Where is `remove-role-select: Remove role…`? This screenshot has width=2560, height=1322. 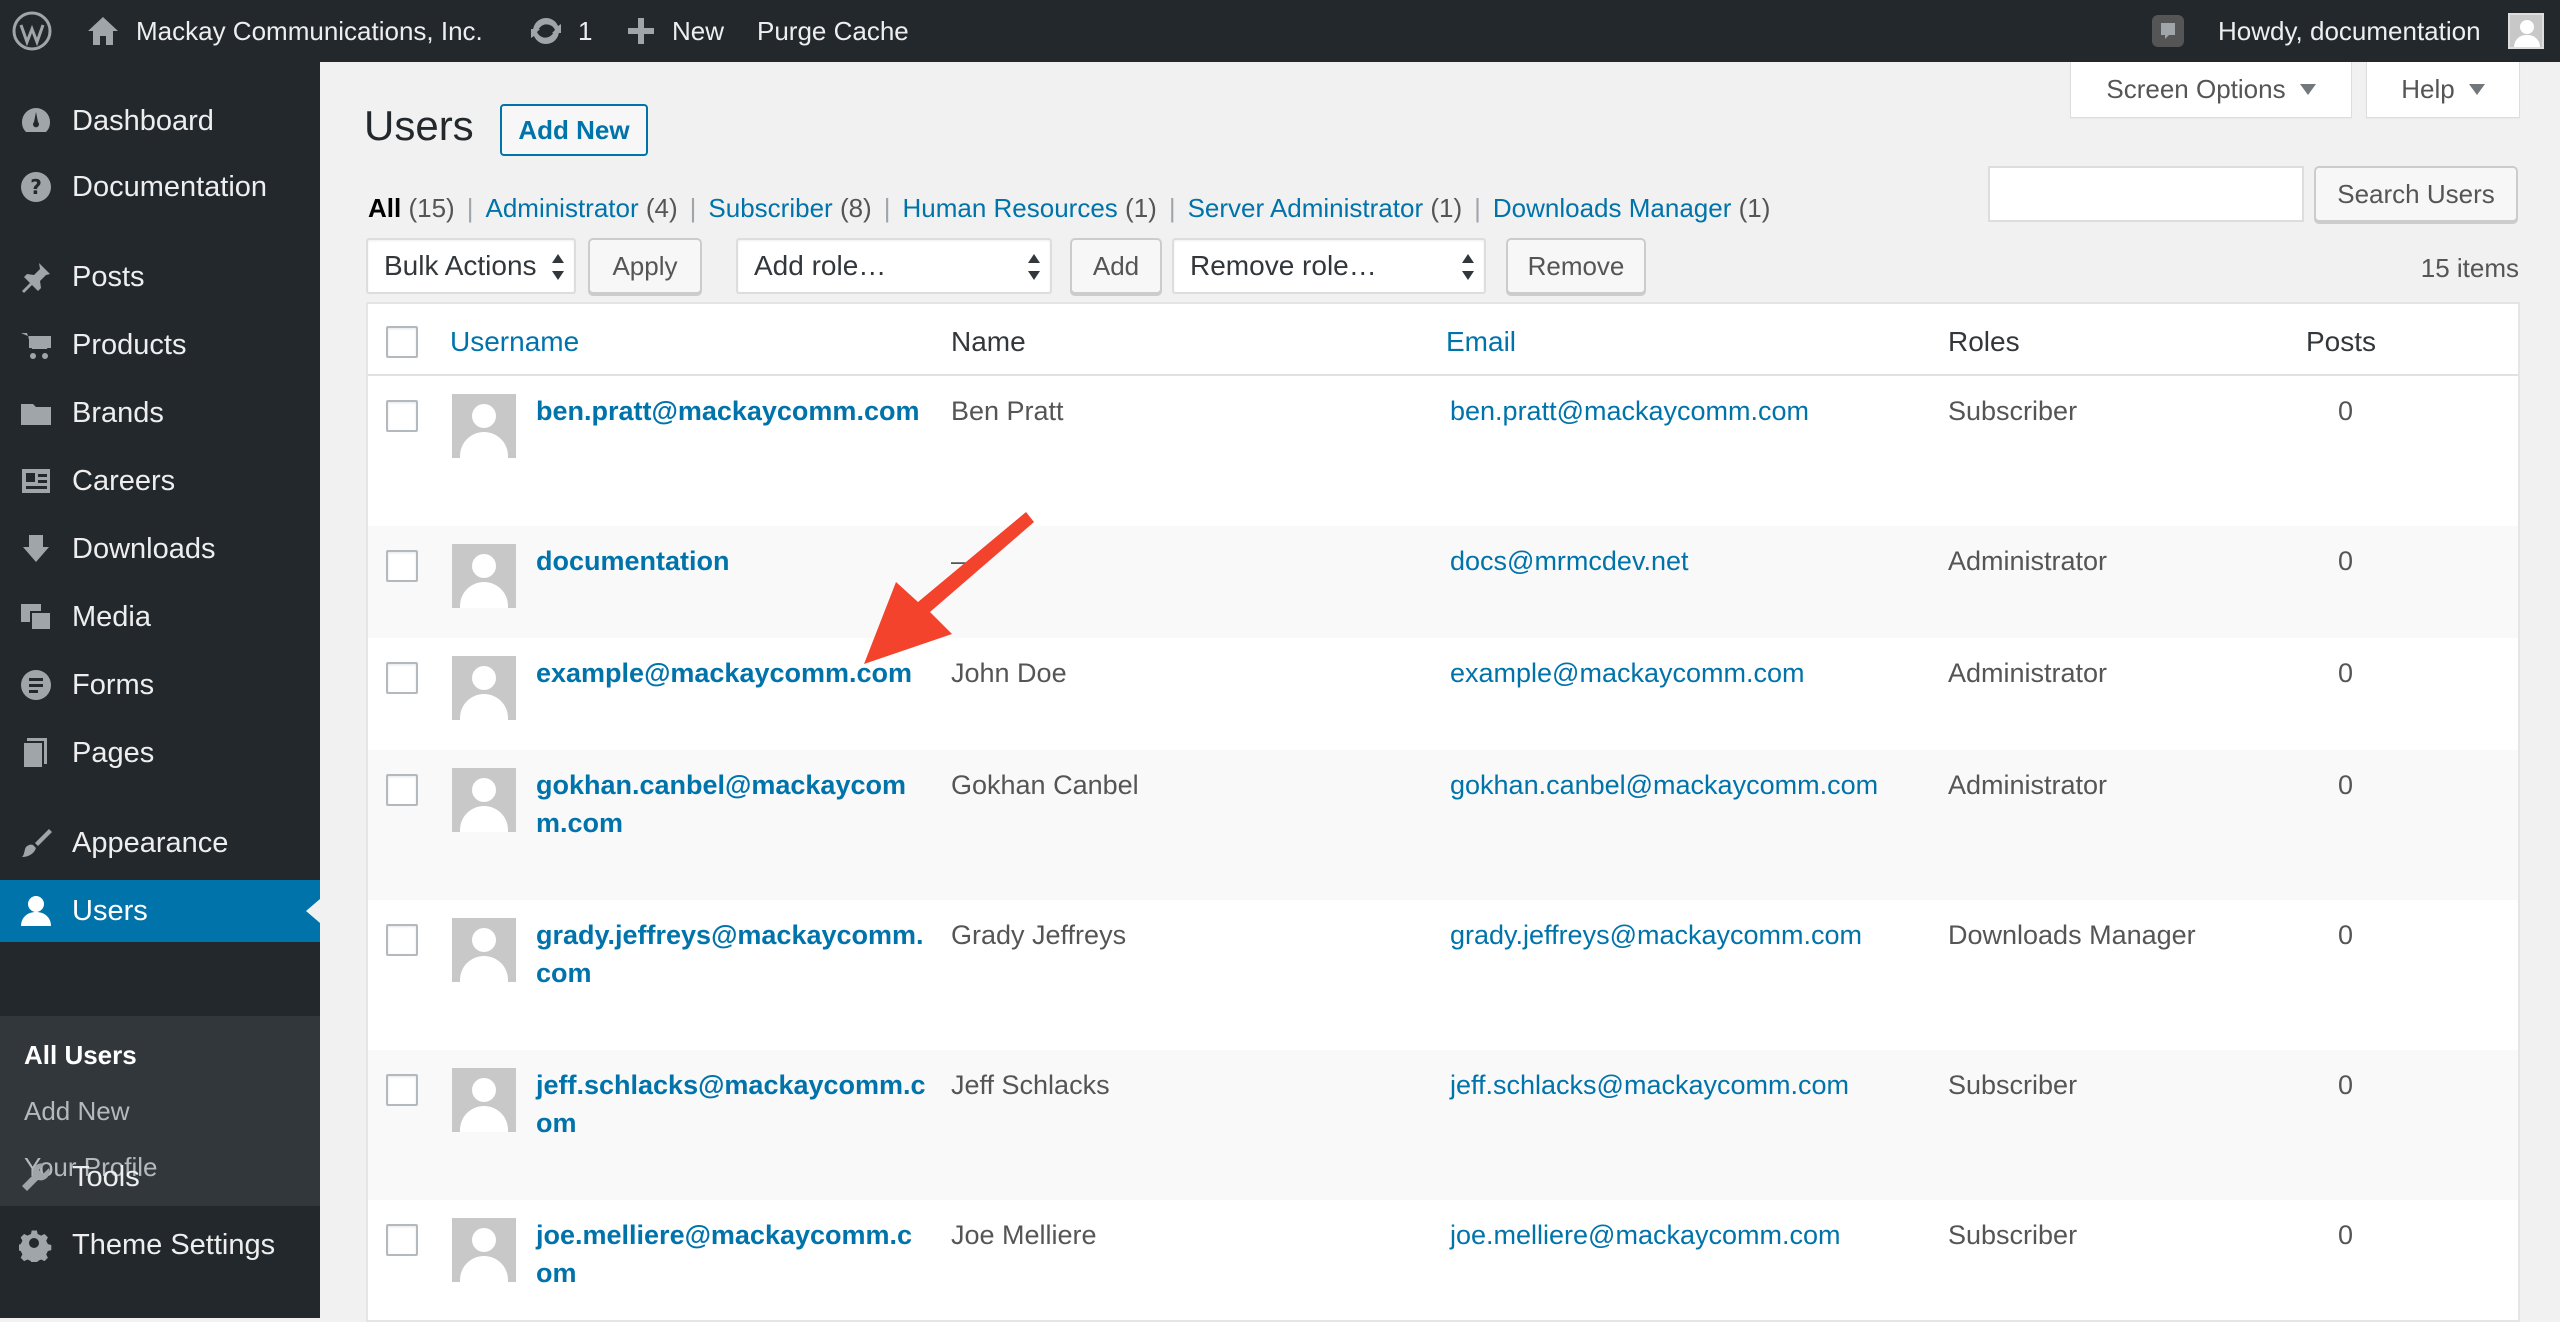 remove-role-select: Remove role… is located at coordinates (1329, 266).